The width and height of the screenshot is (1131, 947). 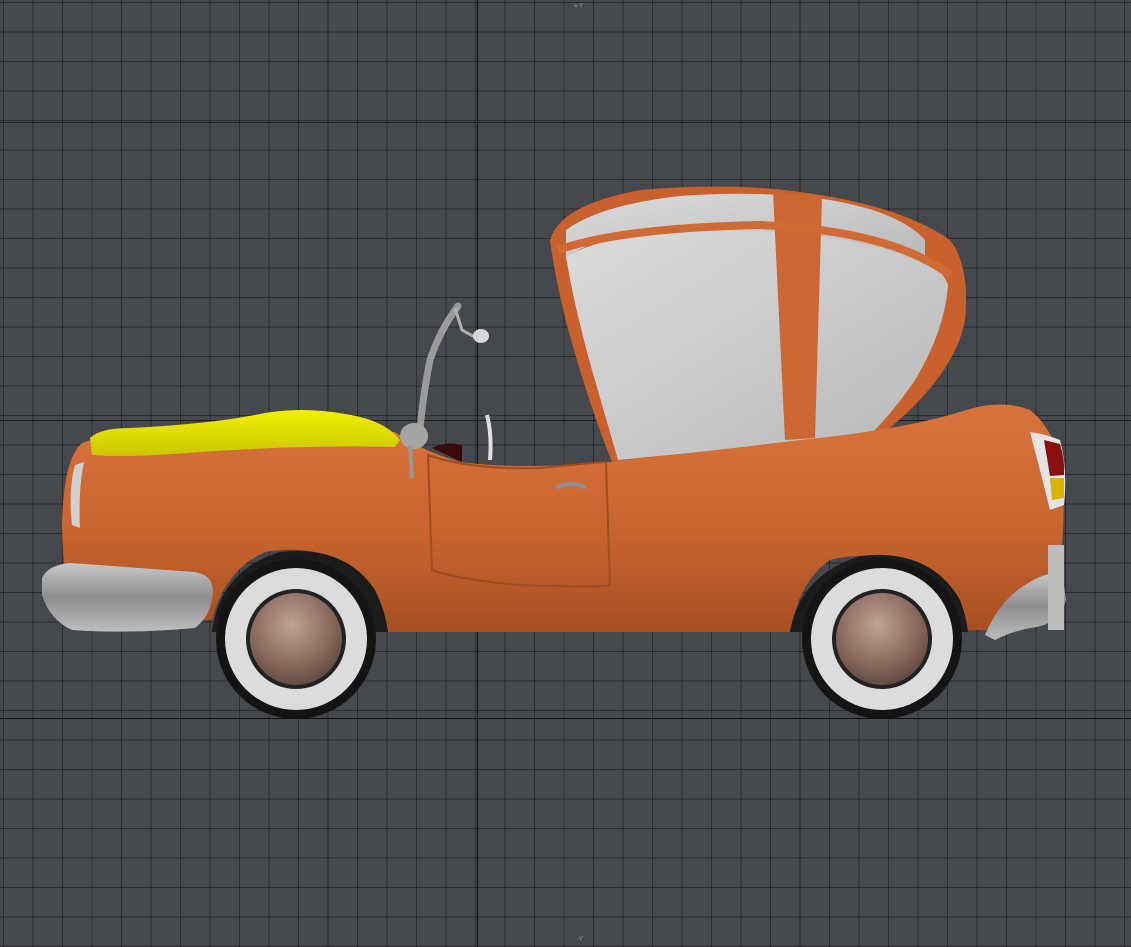 I want to click on mirror-icon, so click(x=481, y=336).